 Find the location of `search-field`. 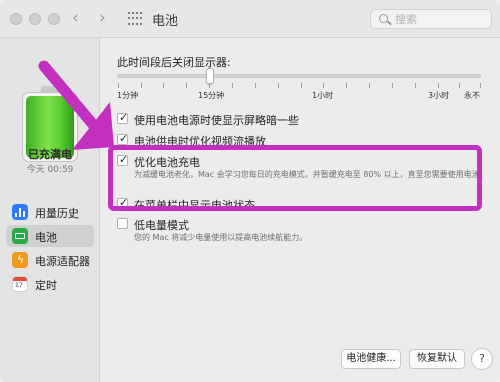

search-field is located at coordinates (431, 19).